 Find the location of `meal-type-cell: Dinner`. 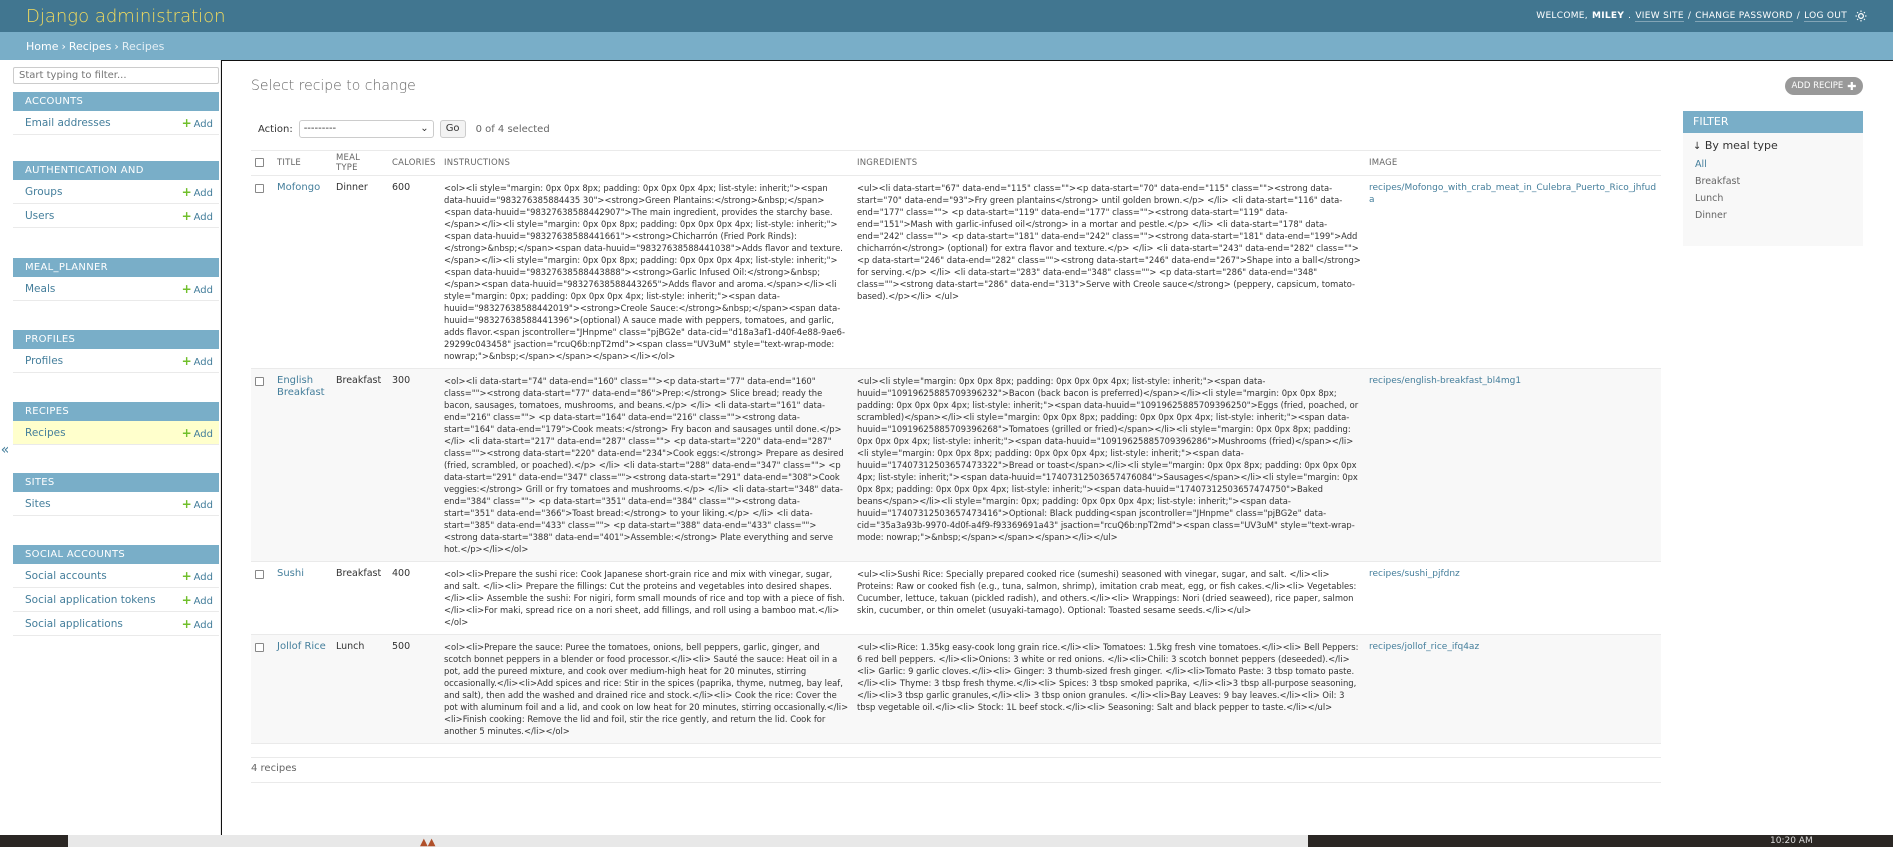

meal-type-cell: Dinner is located at coordinates (360, 272).